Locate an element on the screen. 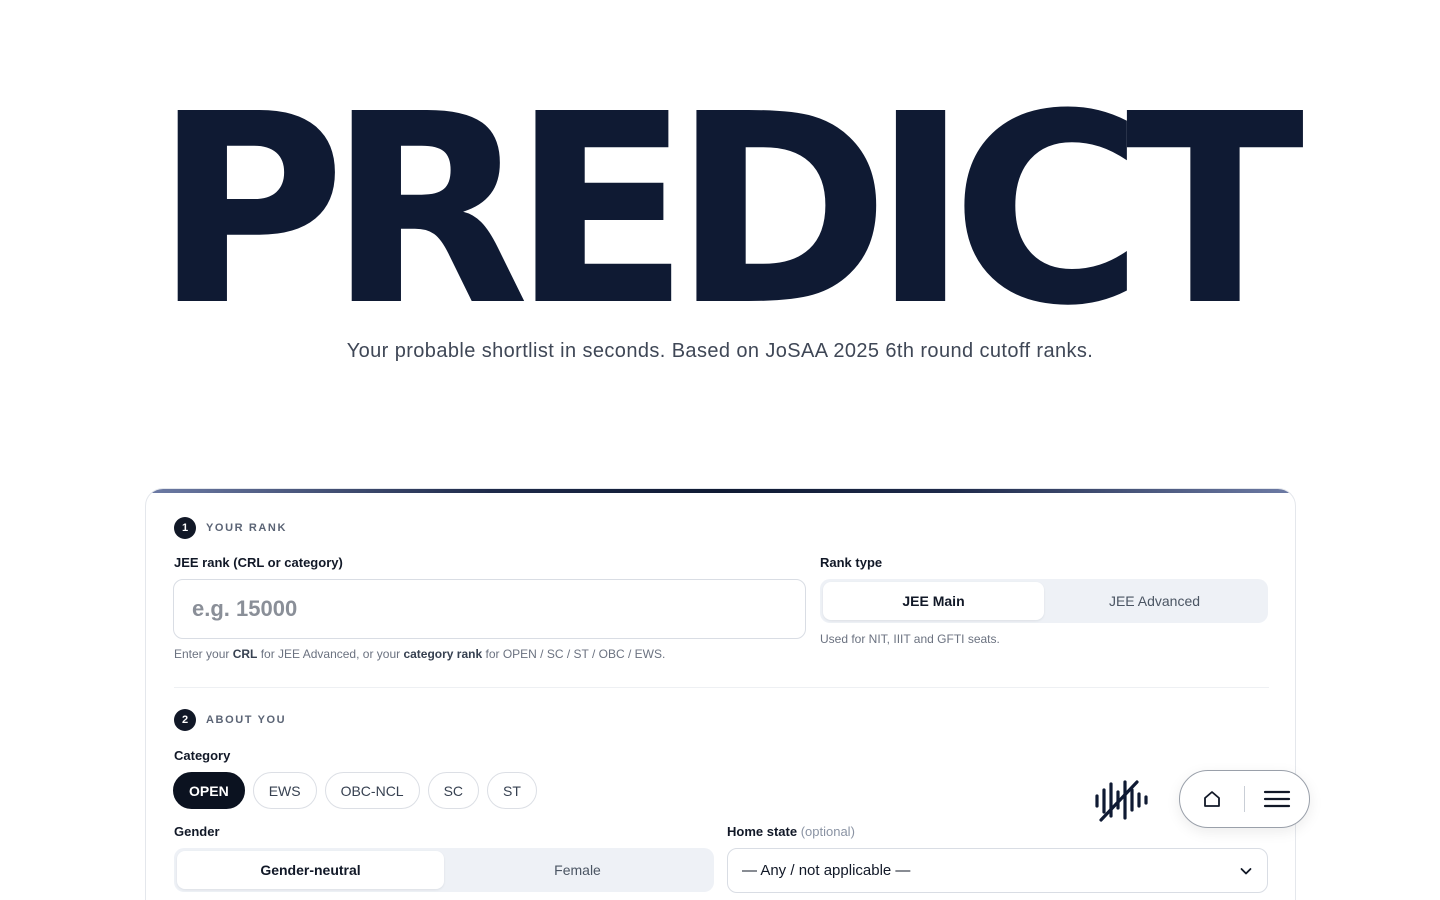  floating-nav-pill is located at coordinates (1244, 799).